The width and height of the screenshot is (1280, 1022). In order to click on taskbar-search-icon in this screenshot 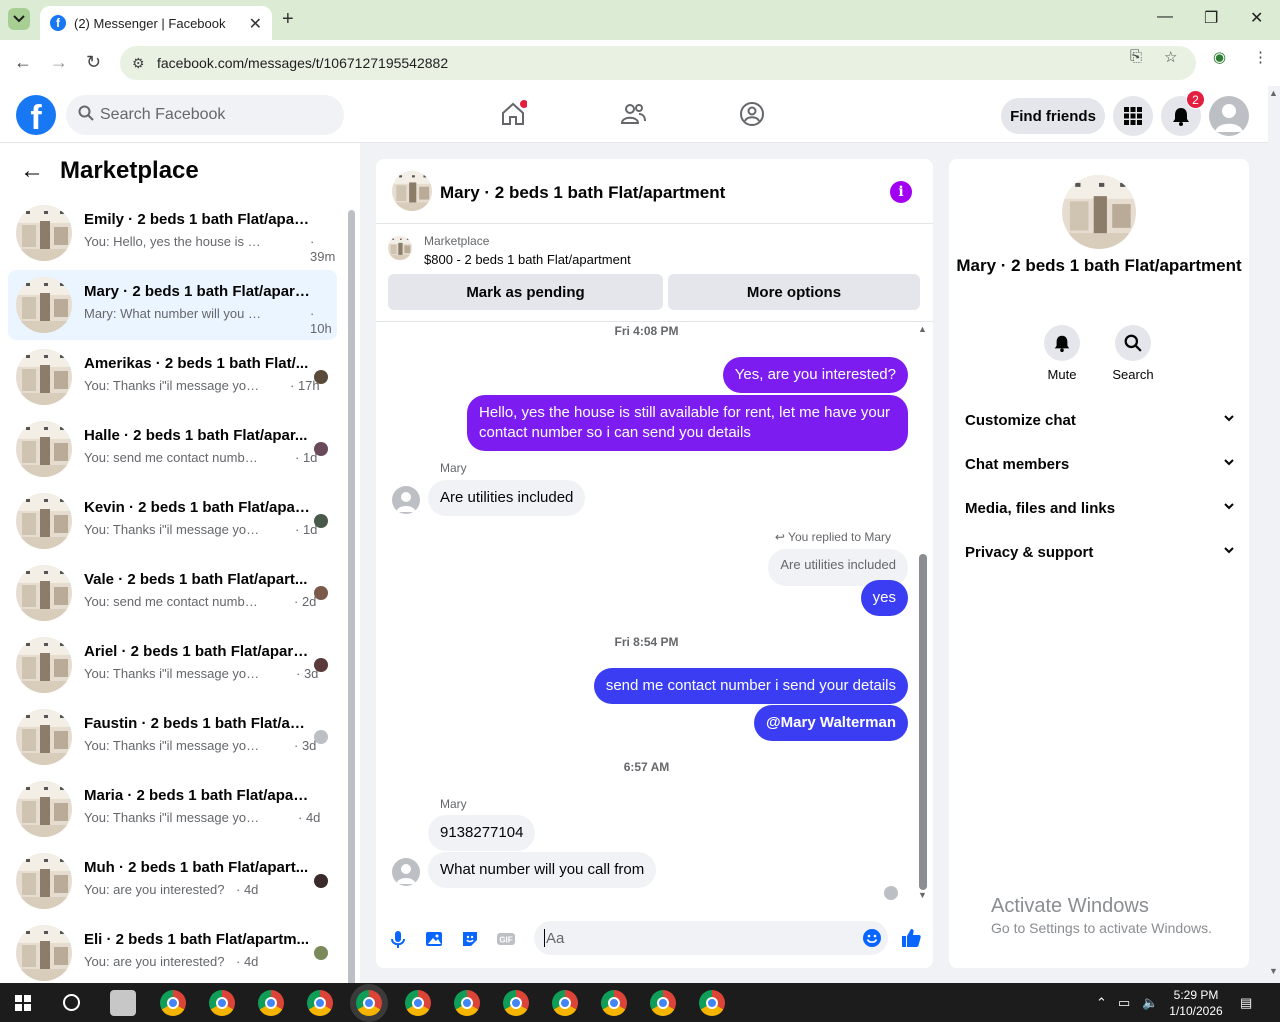, I will do `click(71, 1002)`.